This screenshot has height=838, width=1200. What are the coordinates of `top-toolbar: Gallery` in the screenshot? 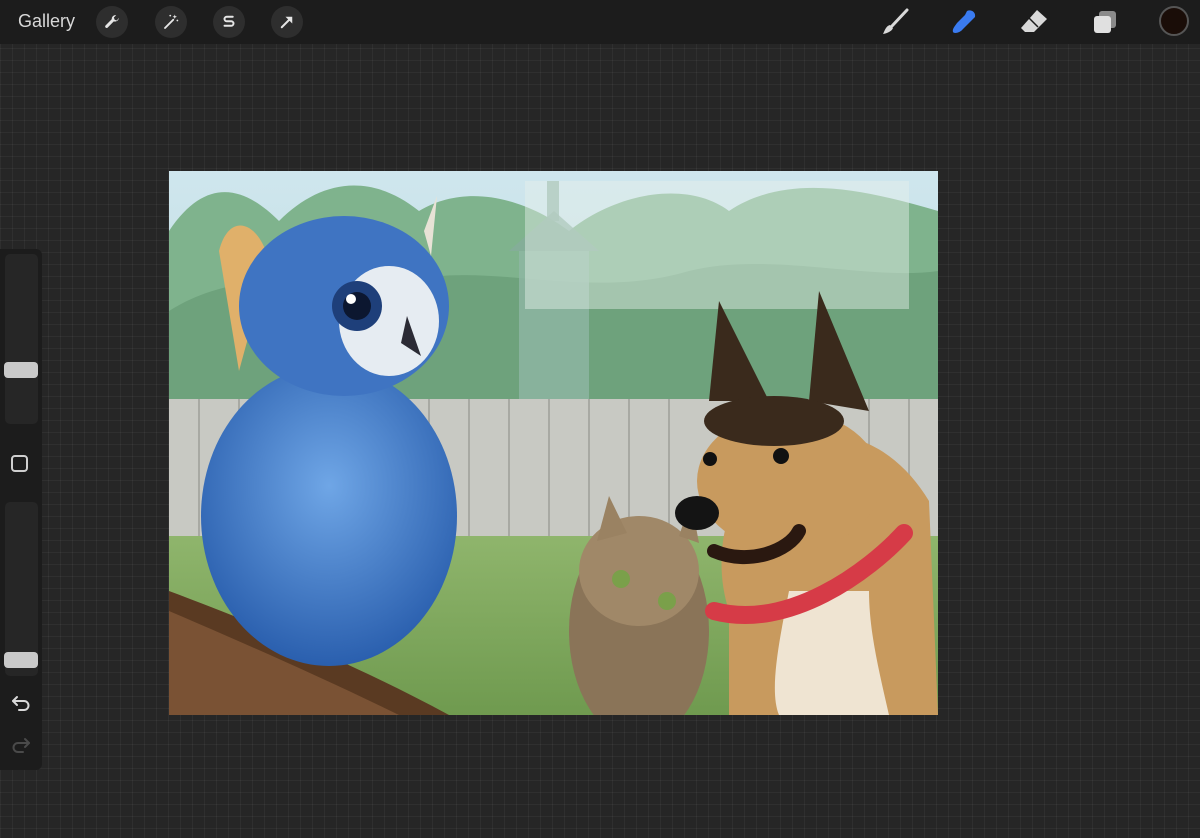 It's located at (600, 22).